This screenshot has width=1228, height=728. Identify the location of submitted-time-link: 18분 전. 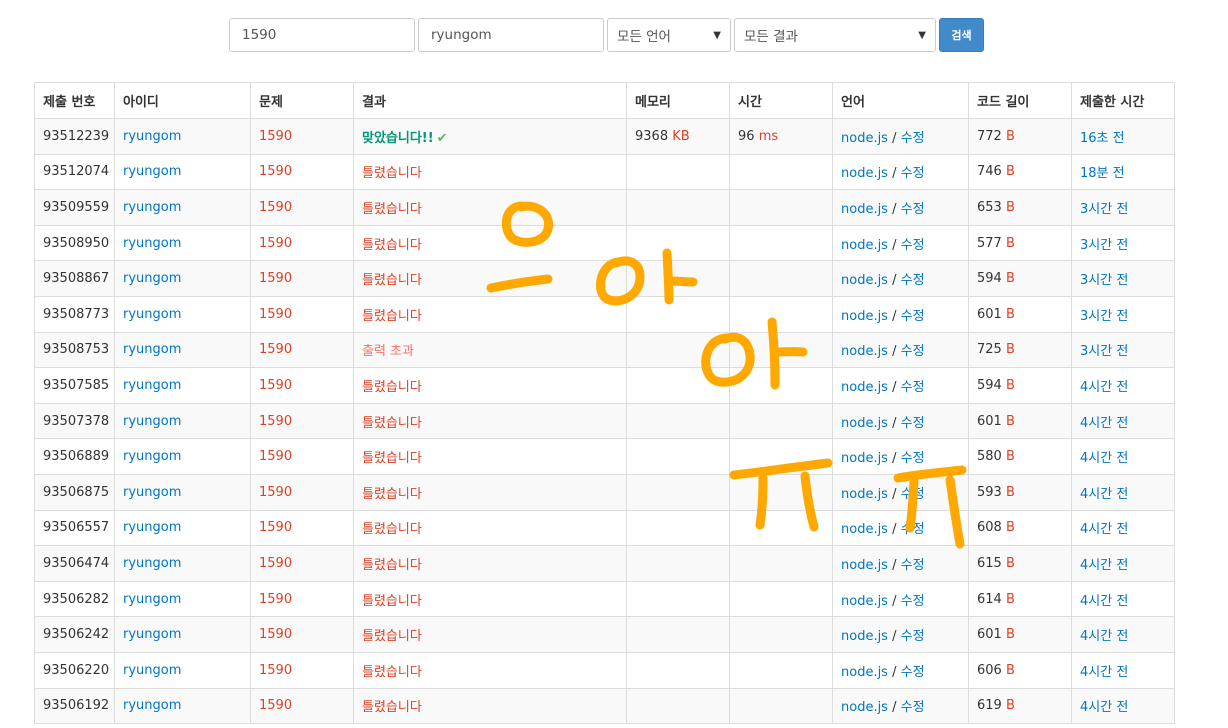
(1102, 173).